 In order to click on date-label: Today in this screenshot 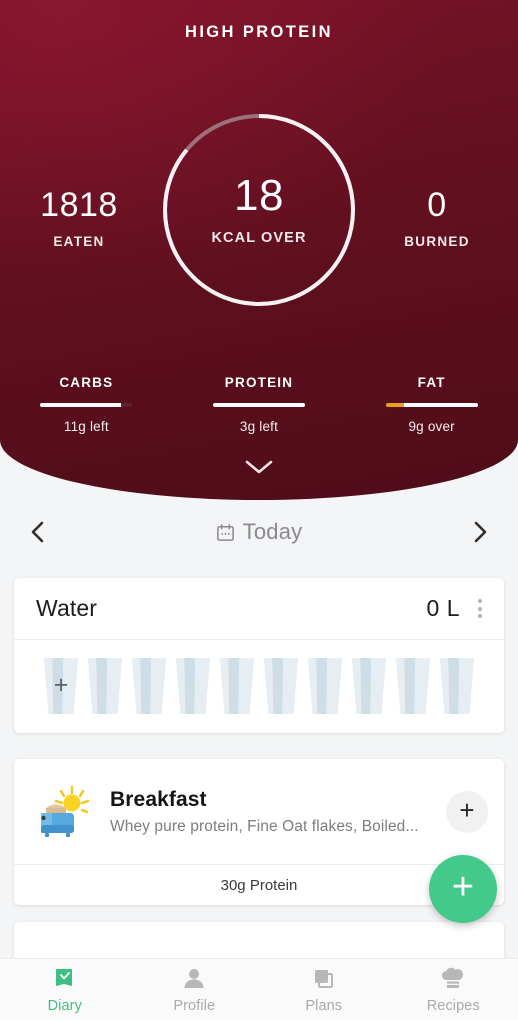, I will do `click(272, 531)`.